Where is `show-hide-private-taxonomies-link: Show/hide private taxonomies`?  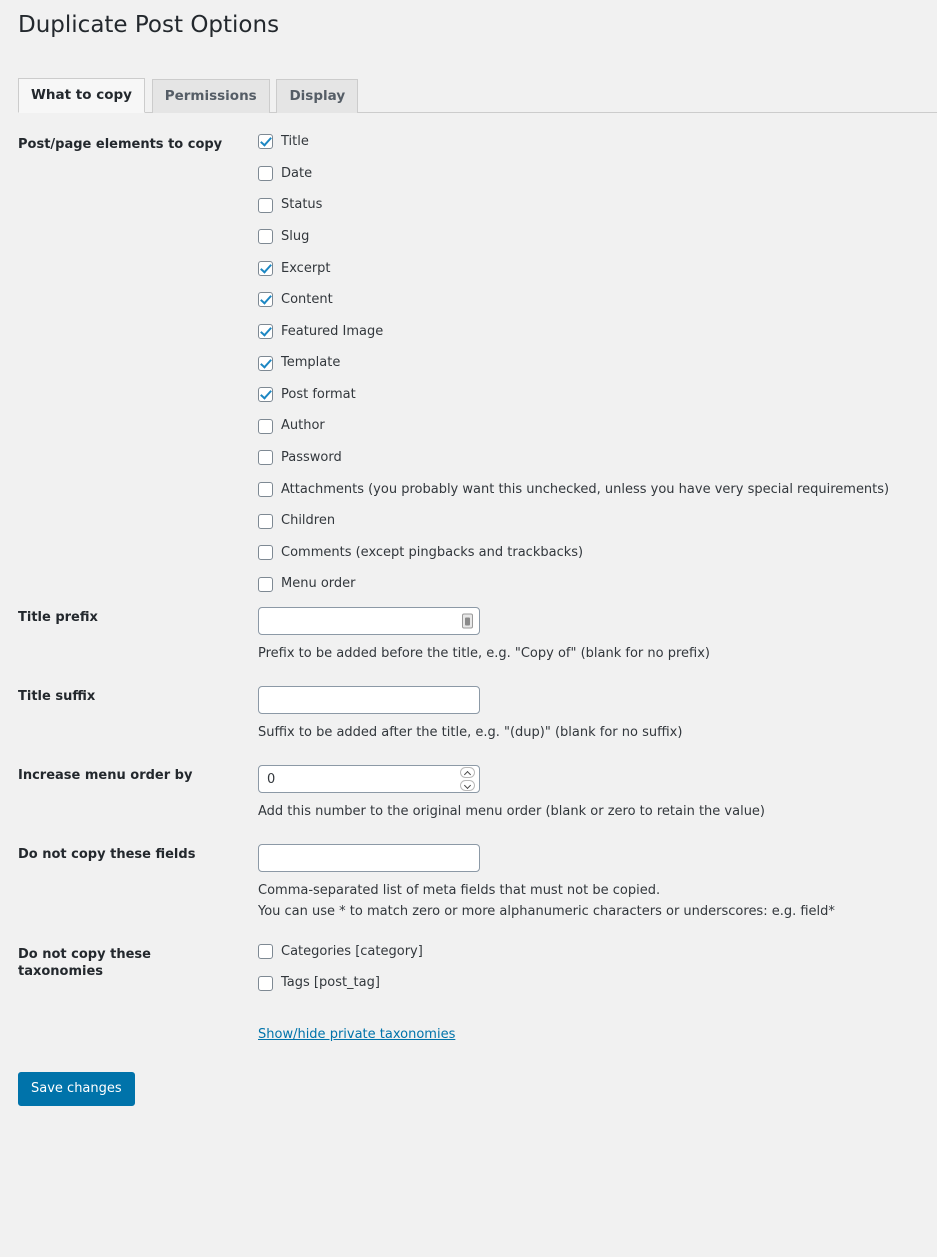 show-hide-private-taxonomies-link: Show/hide private taxonomies is located at coordinates (356, 1035).